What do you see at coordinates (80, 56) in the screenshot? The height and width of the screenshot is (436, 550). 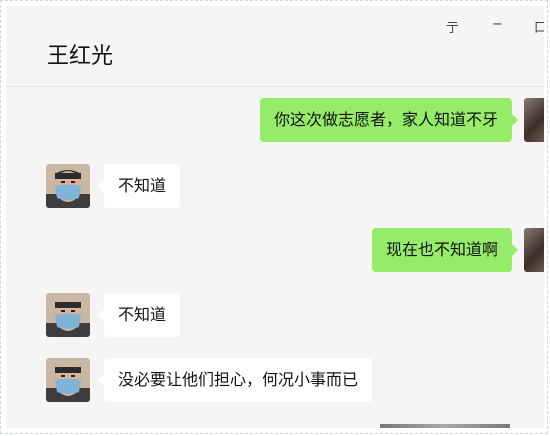 I see `chat-title: 王红光` at bounding box center [80, 56].